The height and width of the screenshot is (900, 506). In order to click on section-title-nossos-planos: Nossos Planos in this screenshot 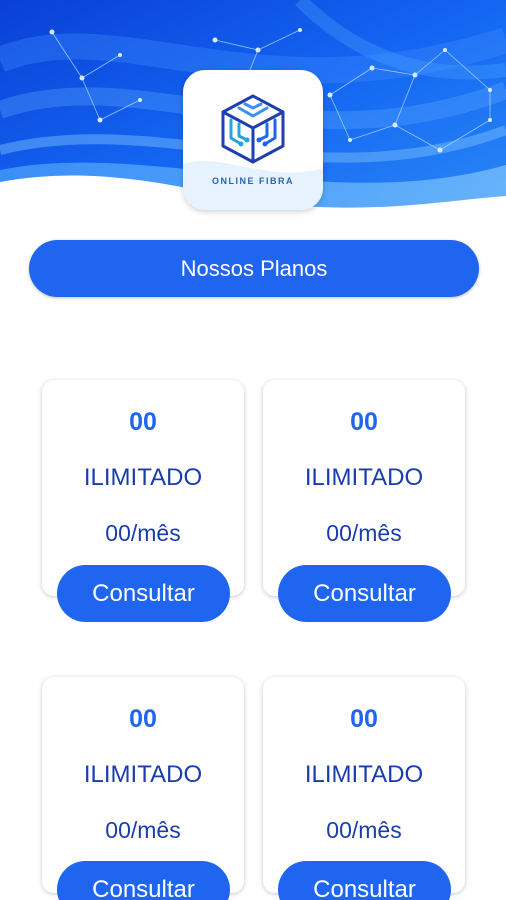, I will do `click(254, 268)`.